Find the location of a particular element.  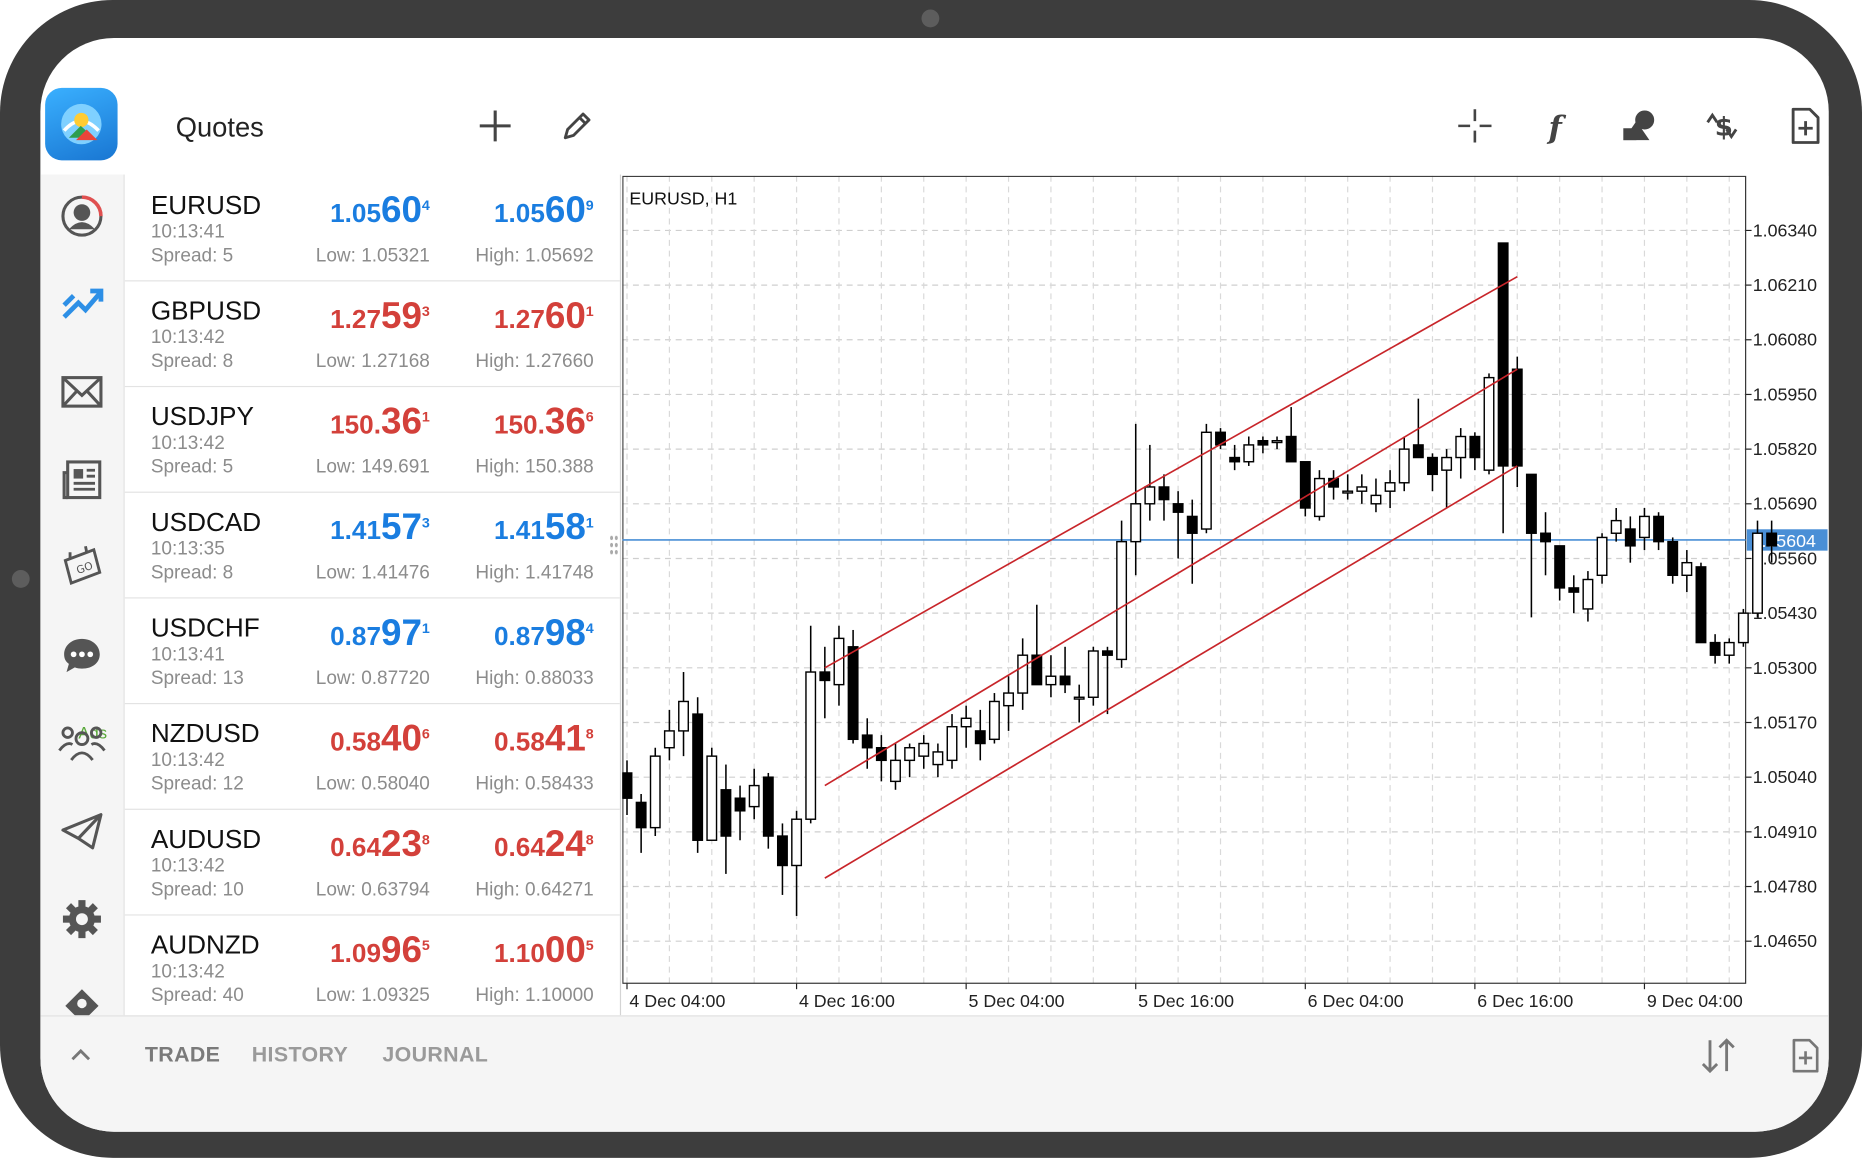

sidebar-item-mail is located at coordinates (81, 391).